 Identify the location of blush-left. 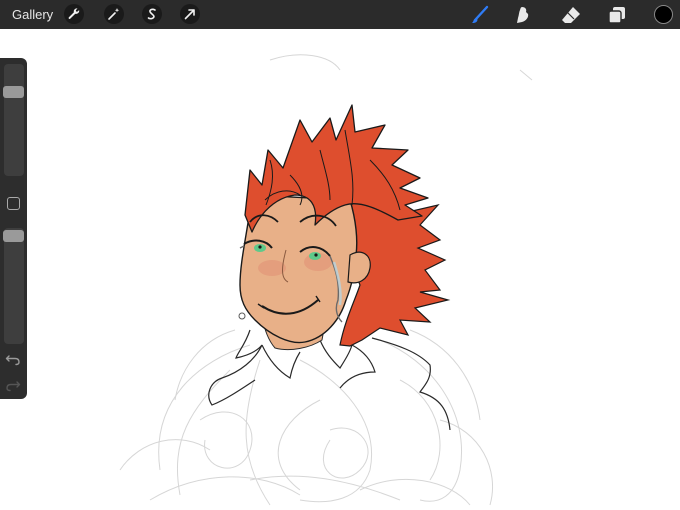
(272, 268).